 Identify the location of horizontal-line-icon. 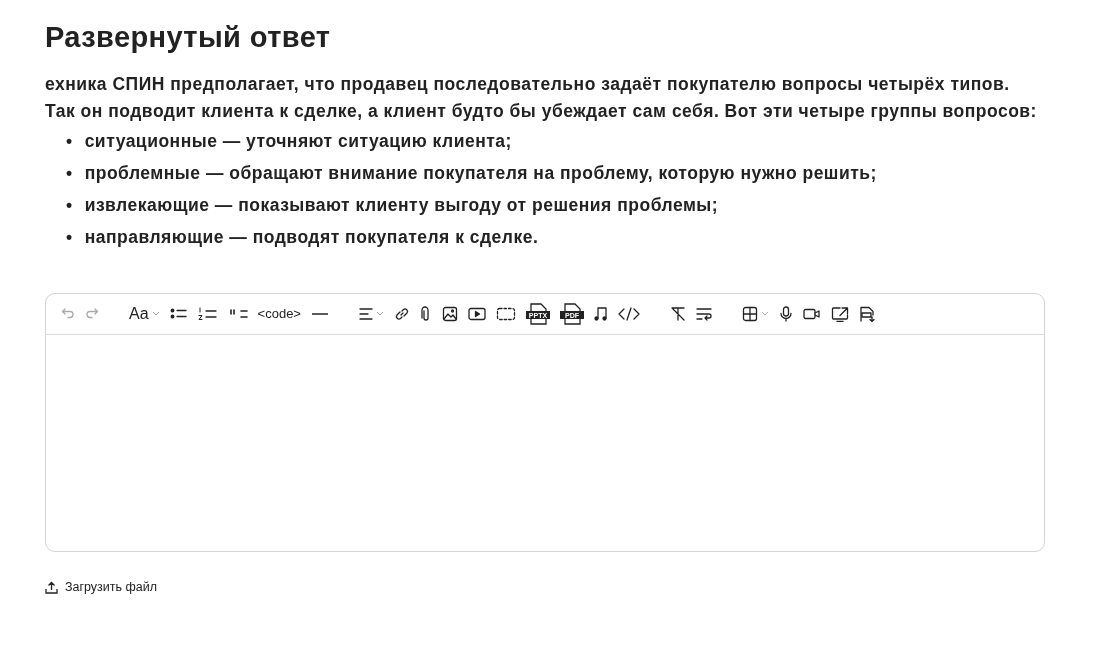
(319, 313).